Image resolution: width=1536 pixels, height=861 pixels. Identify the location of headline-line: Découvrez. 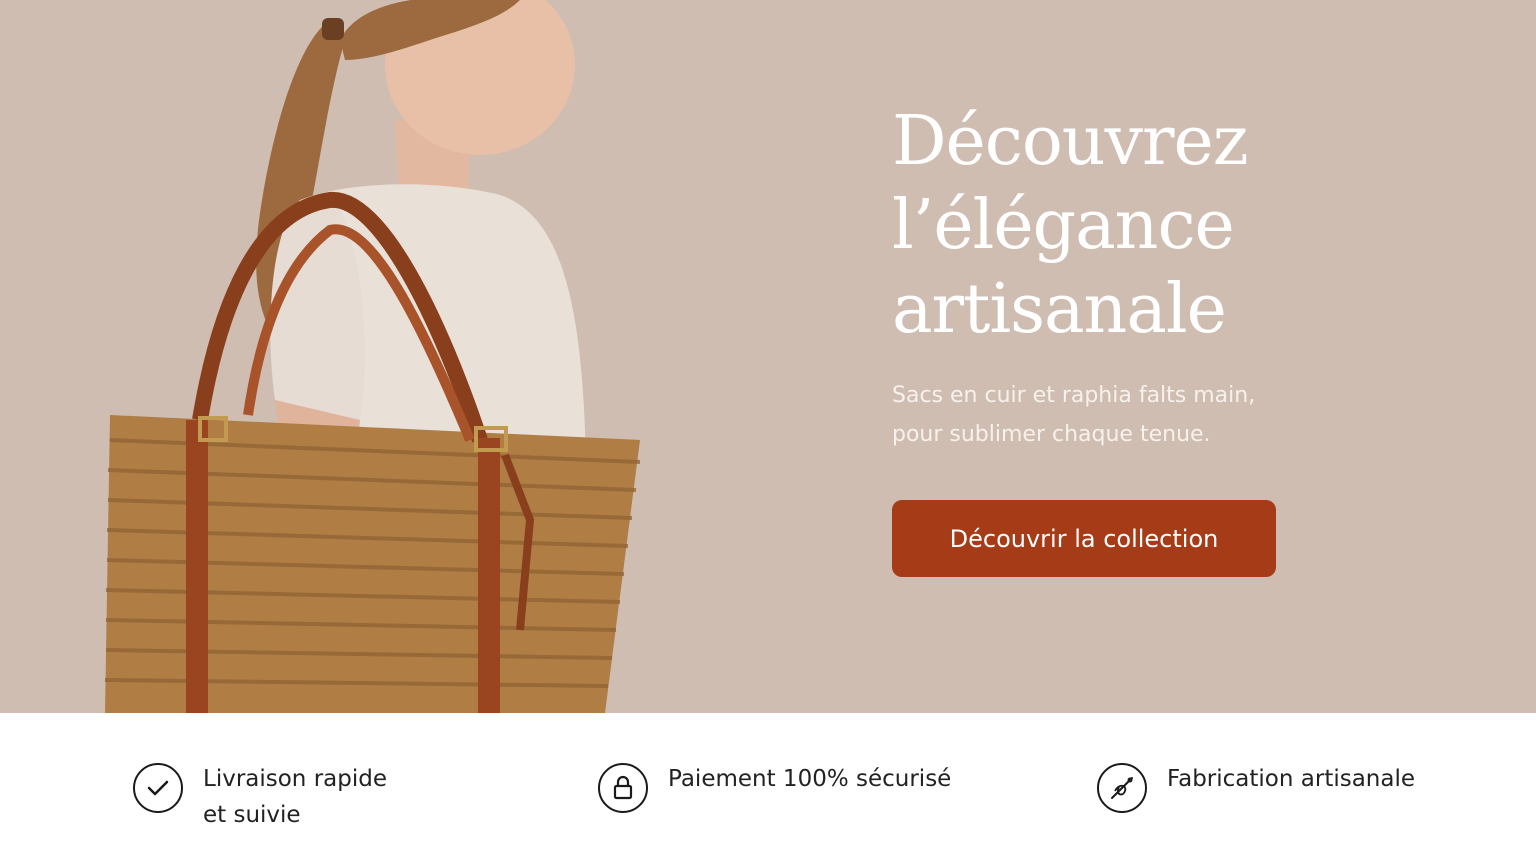
(1070, 141).